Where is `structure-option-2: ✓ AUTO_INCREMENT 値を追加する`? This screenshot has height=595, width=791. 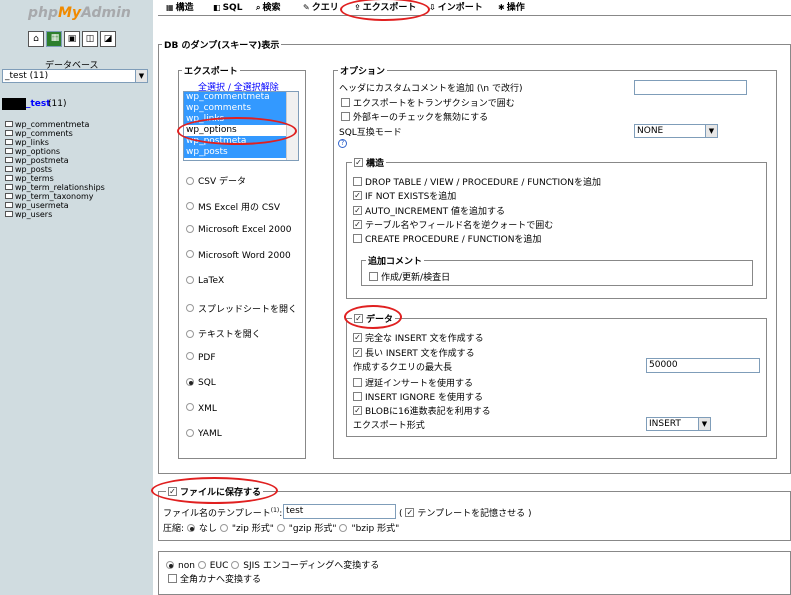 structure-option-2: ✓ AUTO_INCREMENT 値を追加する is located at coordinates (429, 210).